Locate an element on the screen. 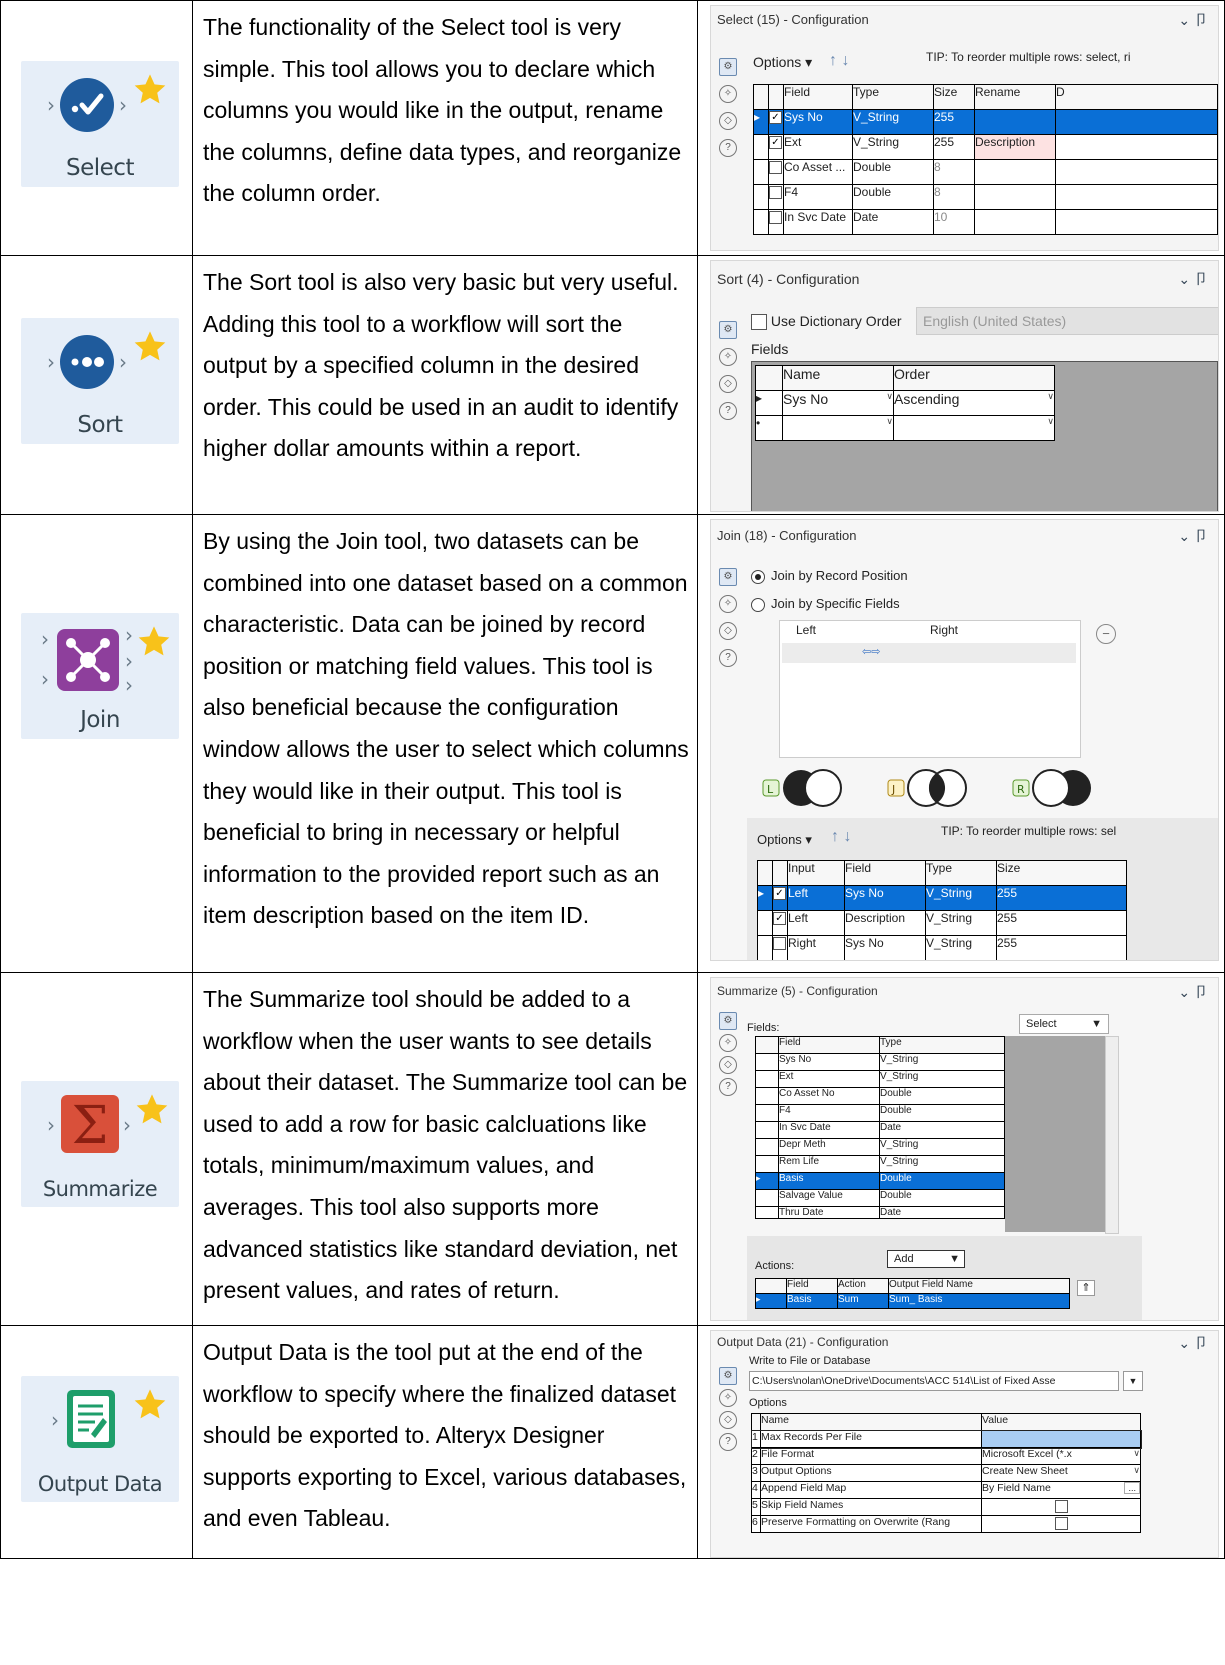 The height and width of the screenshot is (1665, 1225). table-row: F4 Double 8 is located at coordinates (985, 197).